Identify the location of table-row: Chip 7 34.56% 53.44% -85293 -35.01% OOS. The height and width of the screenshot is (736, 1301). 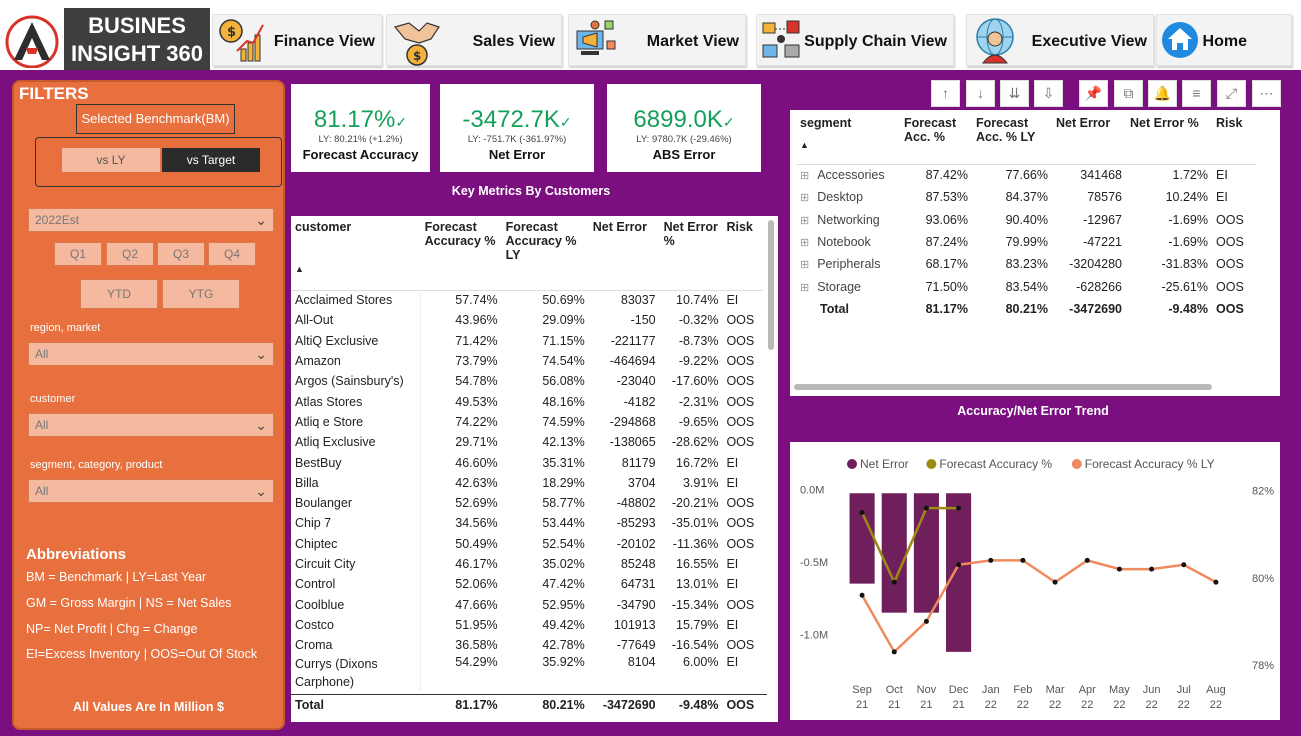
(527, 523).